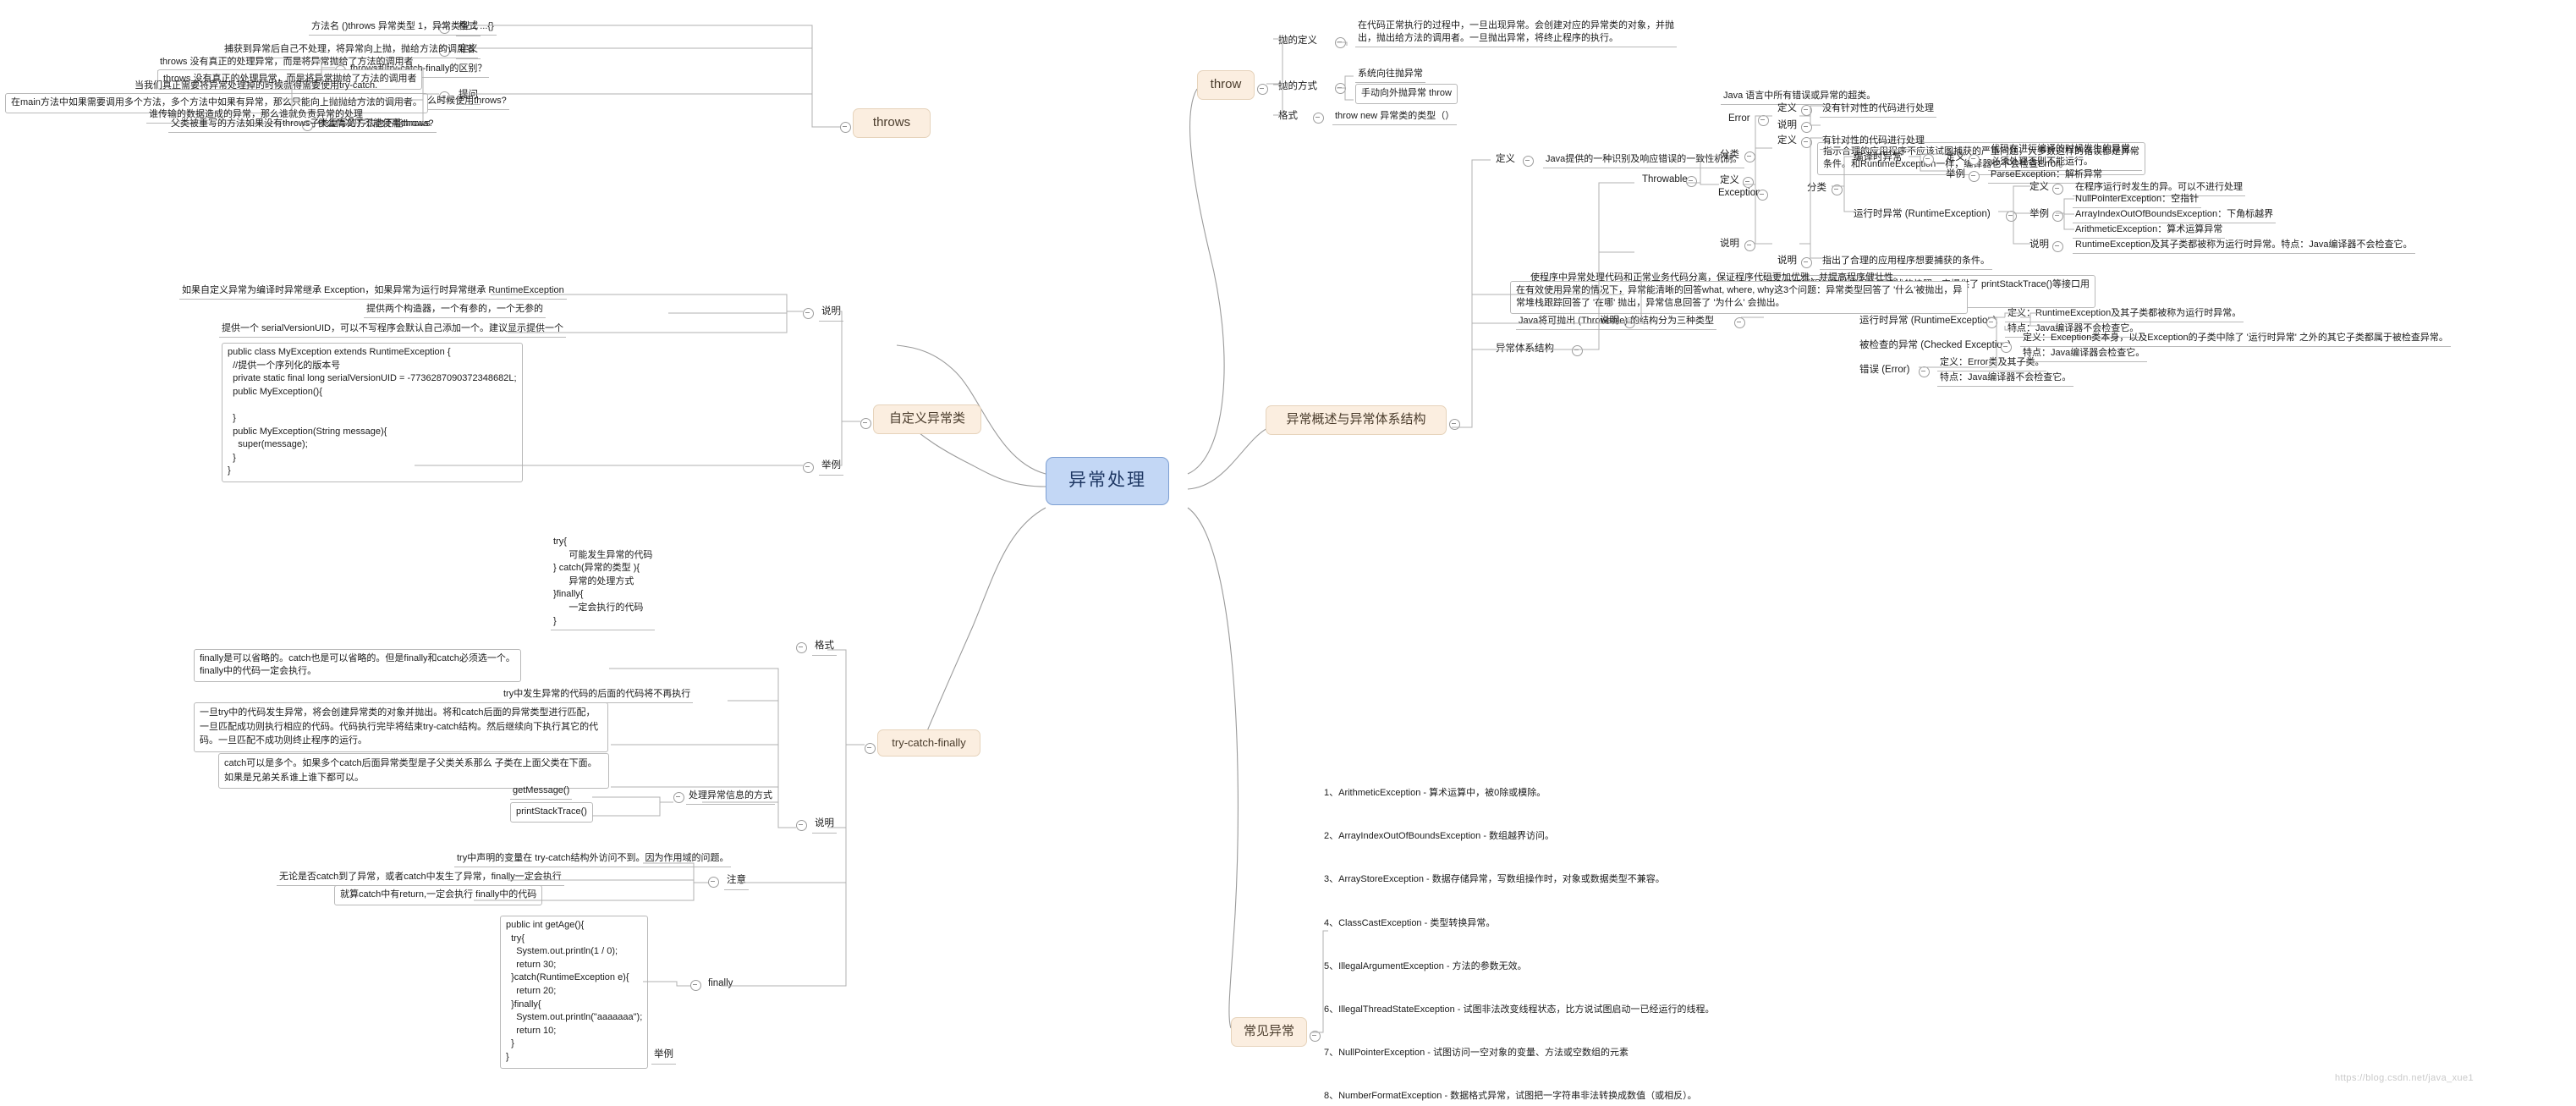 This screenshot has height=1106, width=2576. Describe the element at coordinates (670, 818) in the screenshot. I see `tcf-wires` at that location.